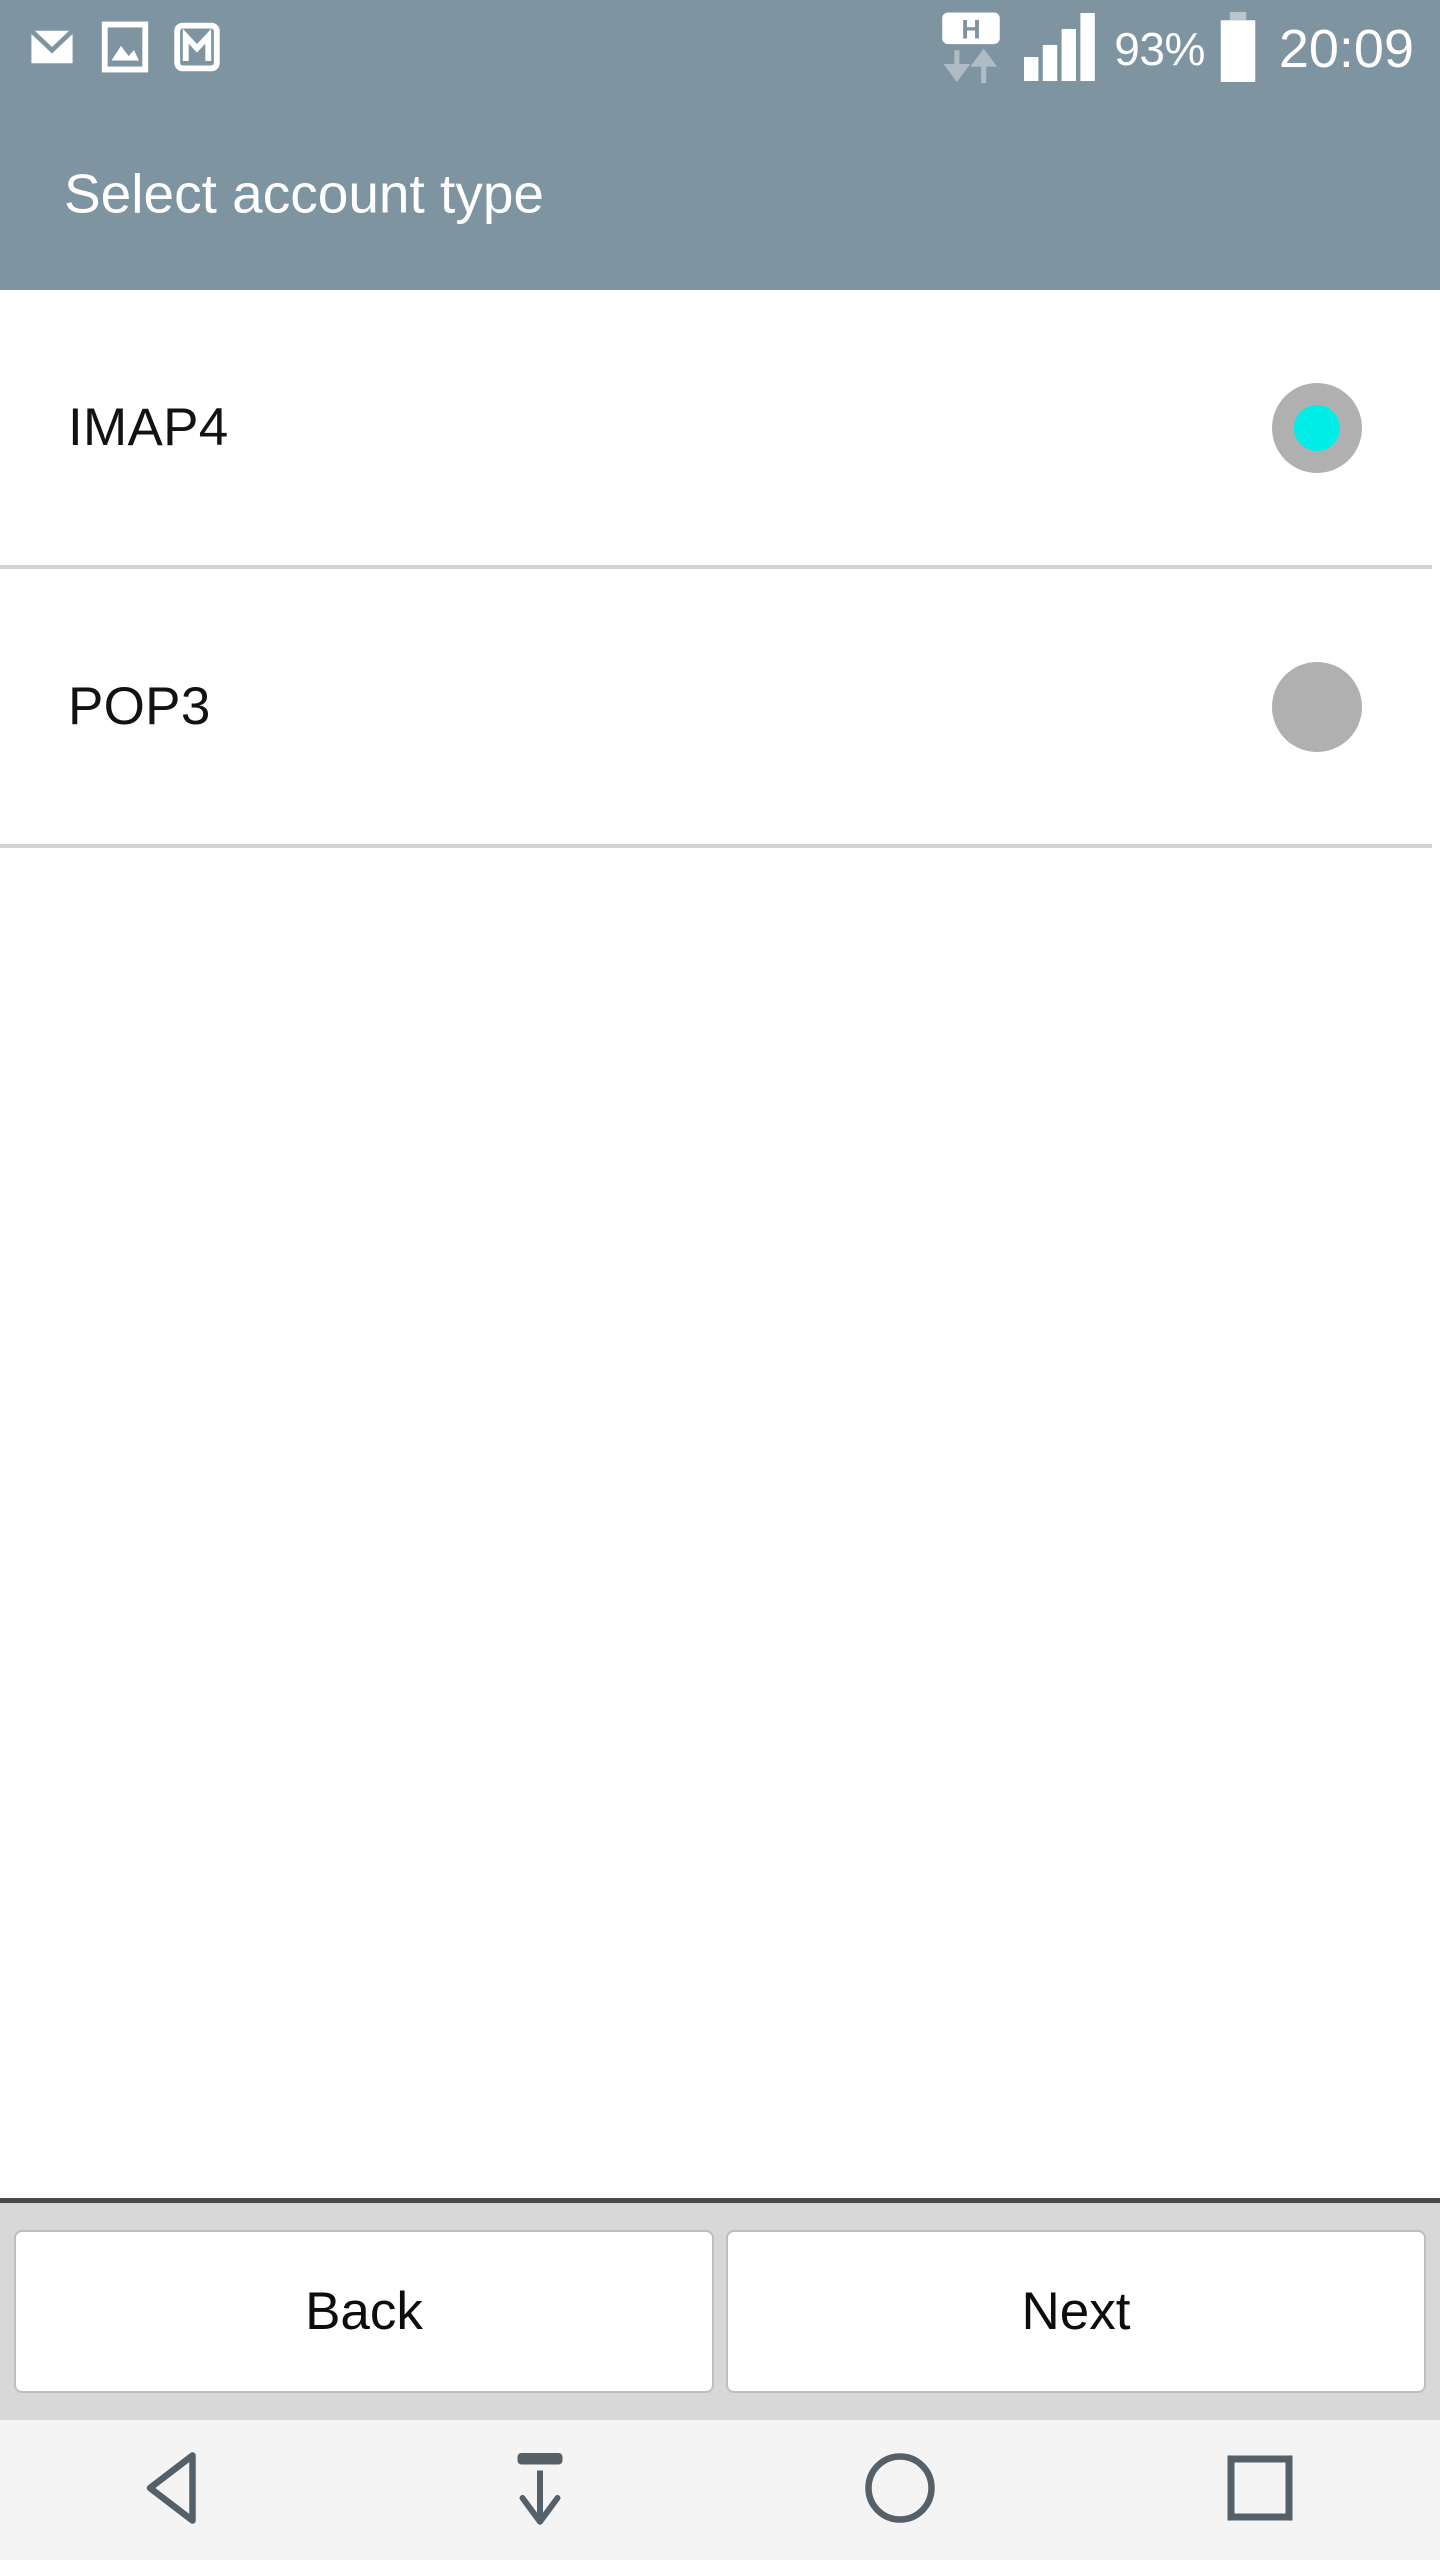 This screenshot has height=2560, width=1440. What do you see at coordinates (716, 846) in the screenshot?
I see `list-divider` at bounding box center [716, 846].